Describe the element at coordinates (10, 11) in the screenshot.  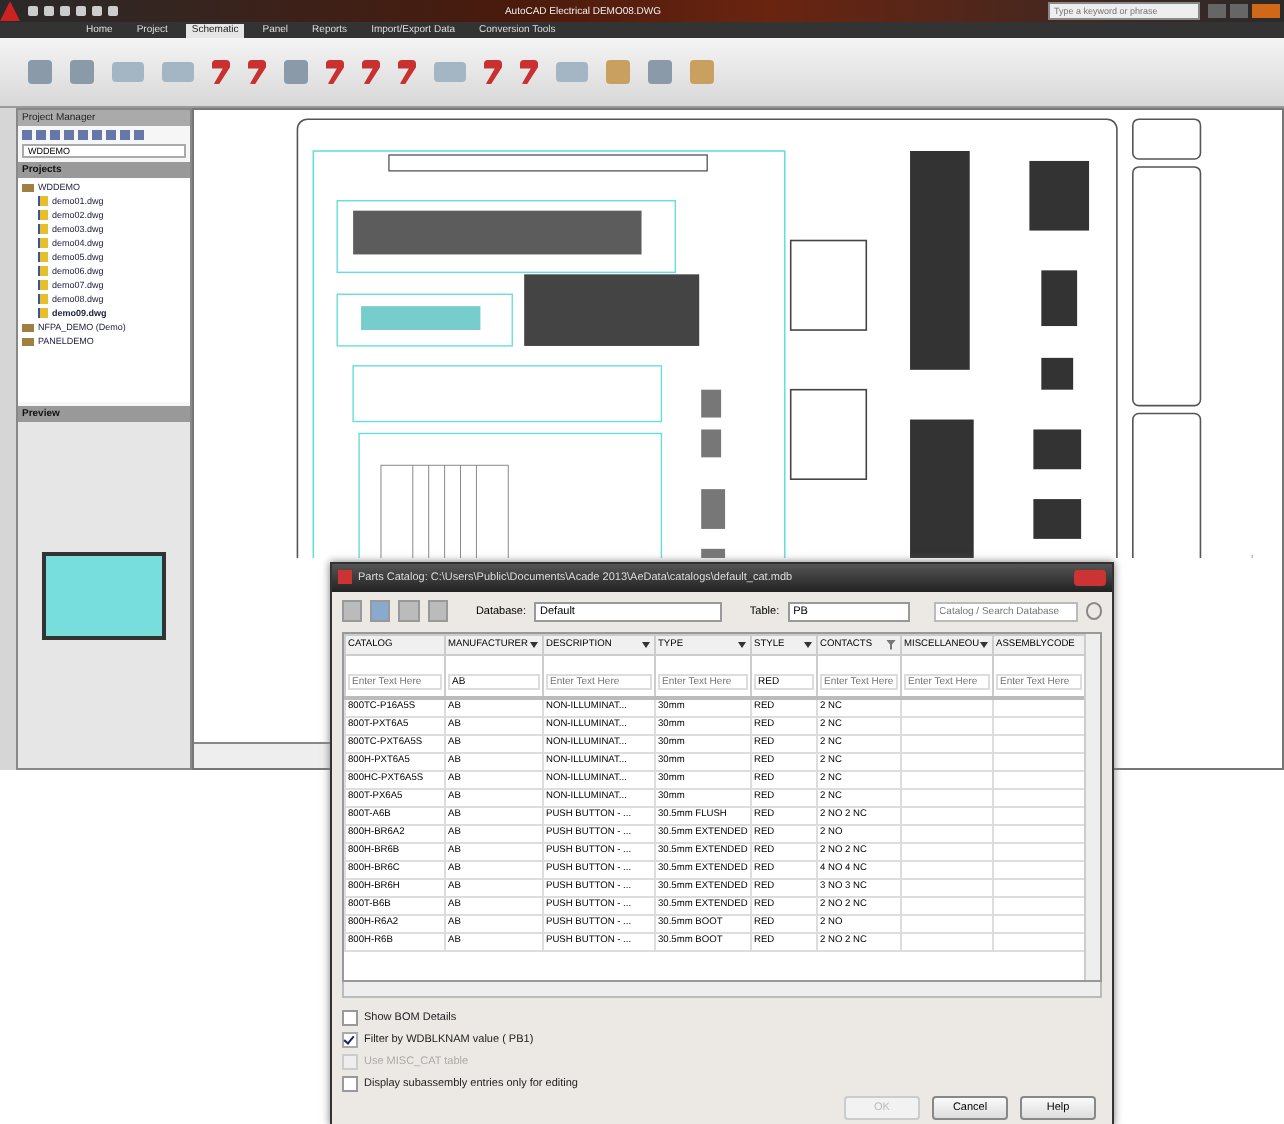
I see `app-logo-icon` at that location.